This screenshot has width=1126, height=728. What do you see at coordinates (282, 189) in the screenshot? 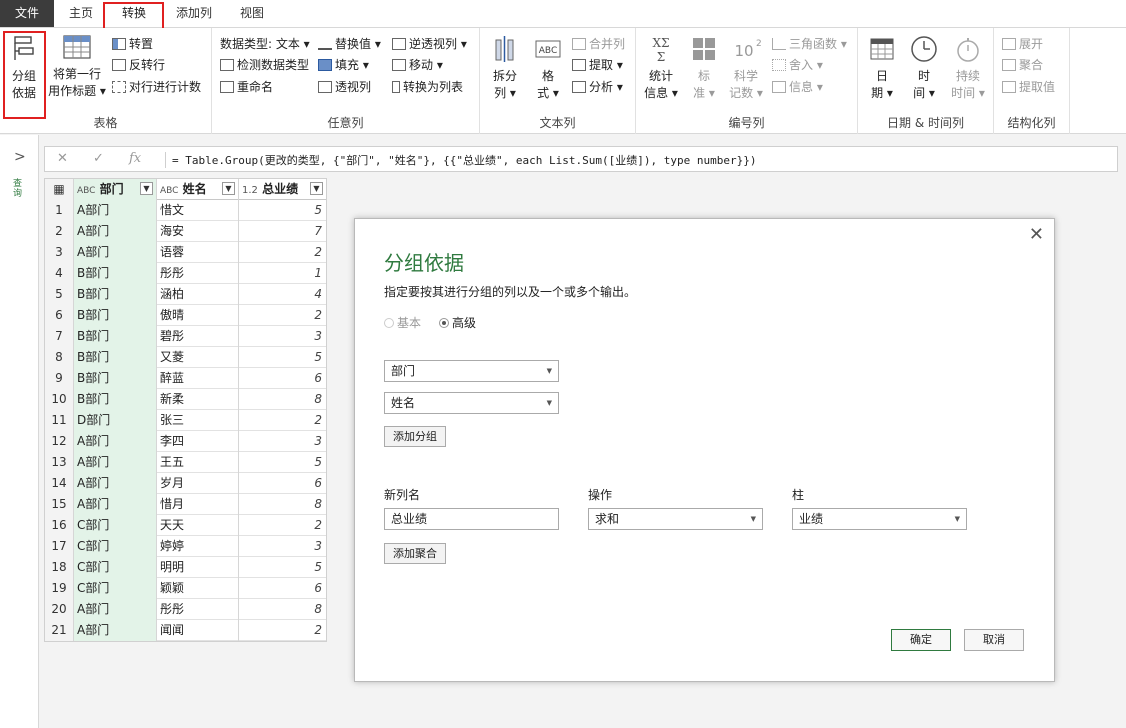
I see `column-header-total: 1.2 总业绩 ▼` at bounding box center [282, 189].